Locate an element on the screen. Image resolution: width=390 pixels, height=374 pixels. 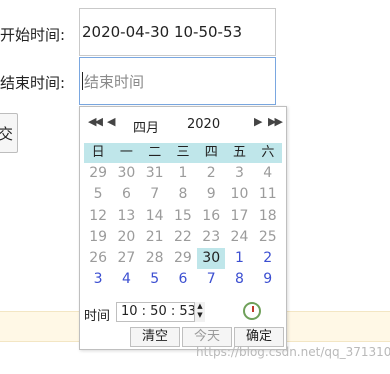
weekday-label: 一 is located at coordinates (126, 152).